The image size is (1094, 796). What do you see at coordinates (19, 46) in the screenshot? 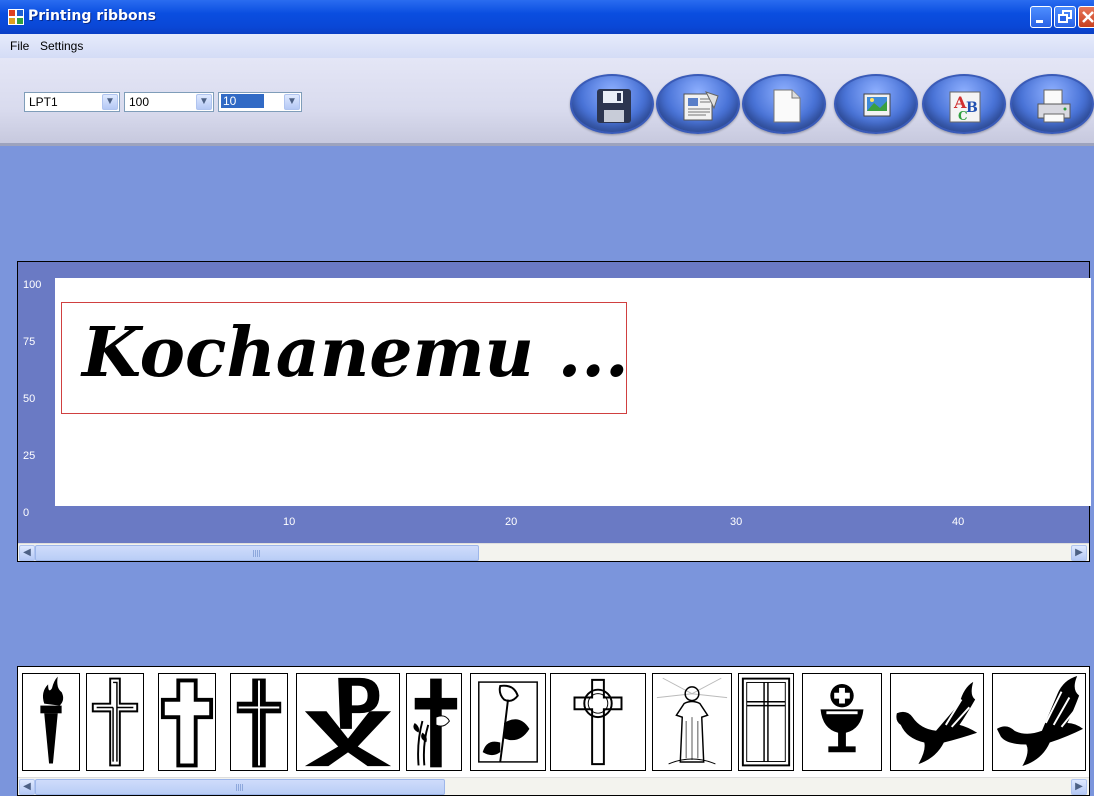
I see `menu-file: File` at bounding box center [19, 46].